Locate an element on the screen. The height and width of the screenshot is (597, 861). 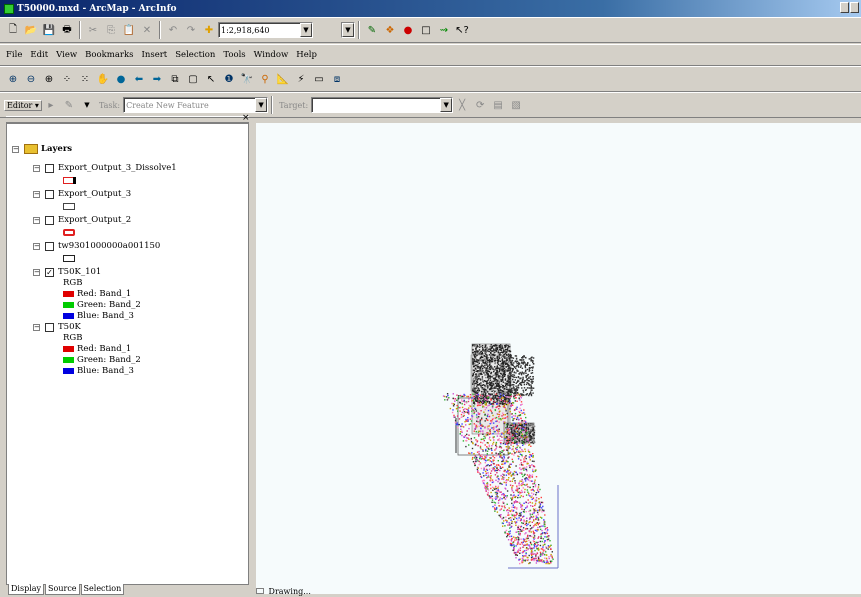
split-tool-icon: ╳ is located at coordinates (462, 105).